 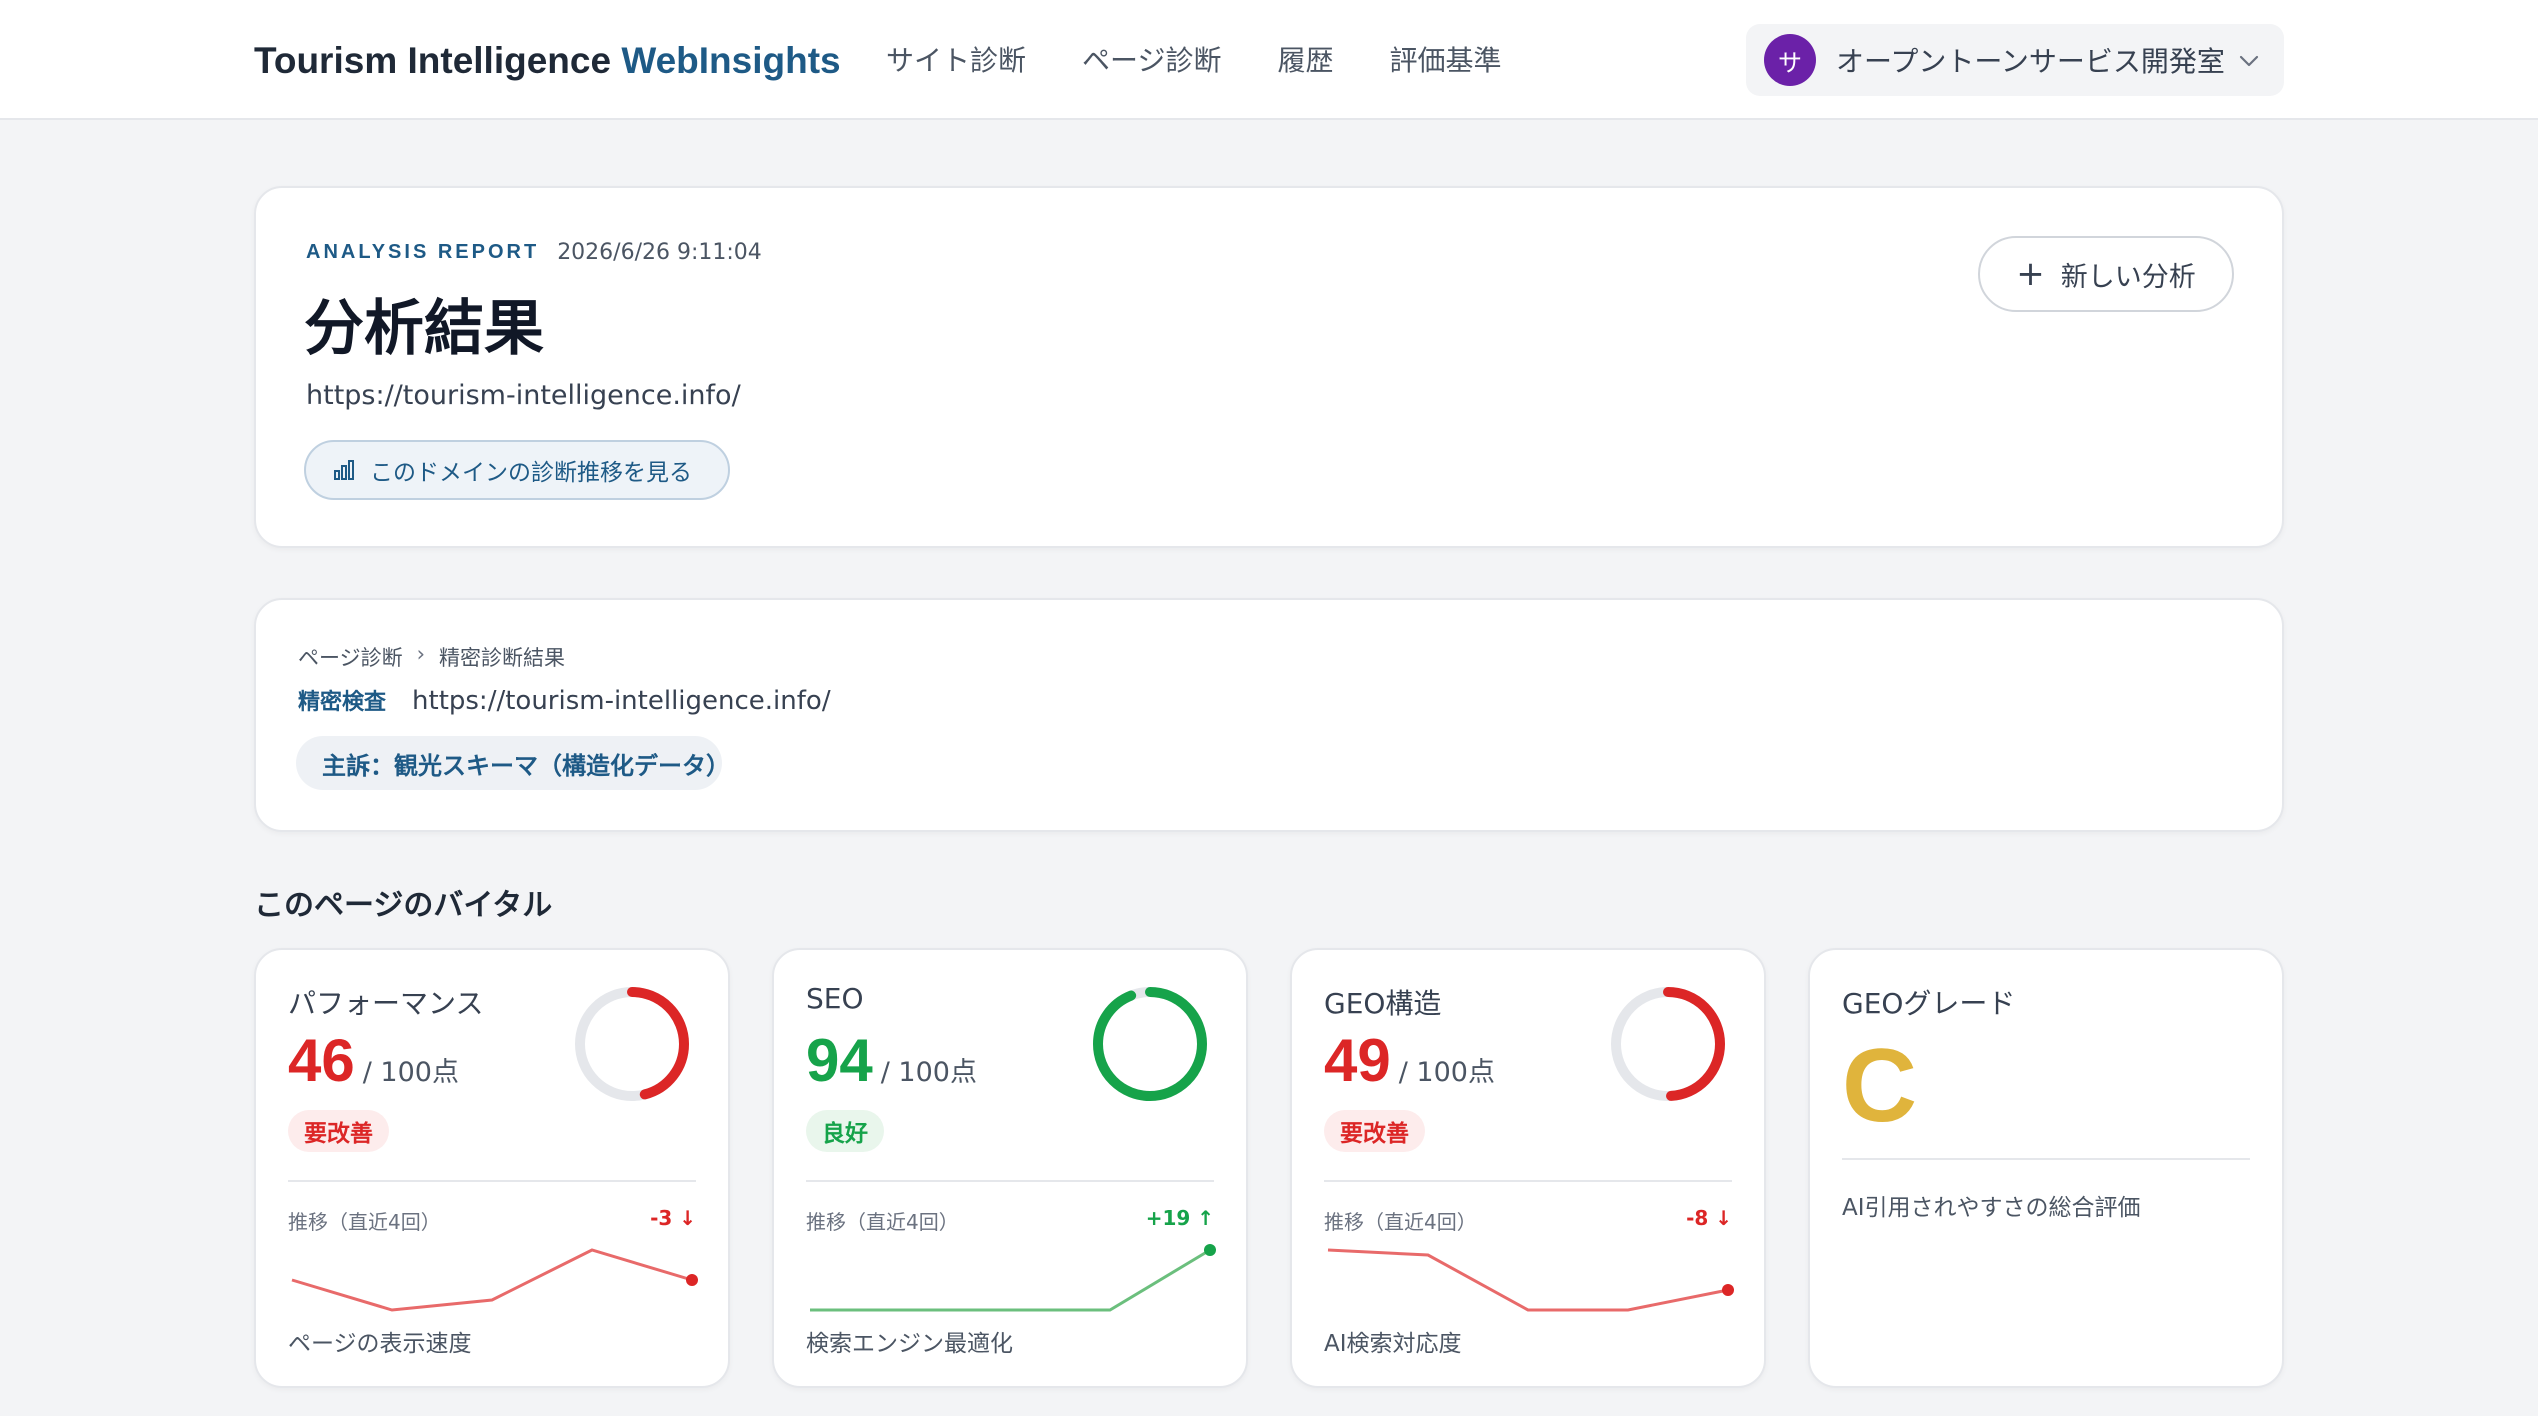 I want to click on main-nav: サイト診断 ページ診断 履歴 評価基準, so click(x=1194, y=61).